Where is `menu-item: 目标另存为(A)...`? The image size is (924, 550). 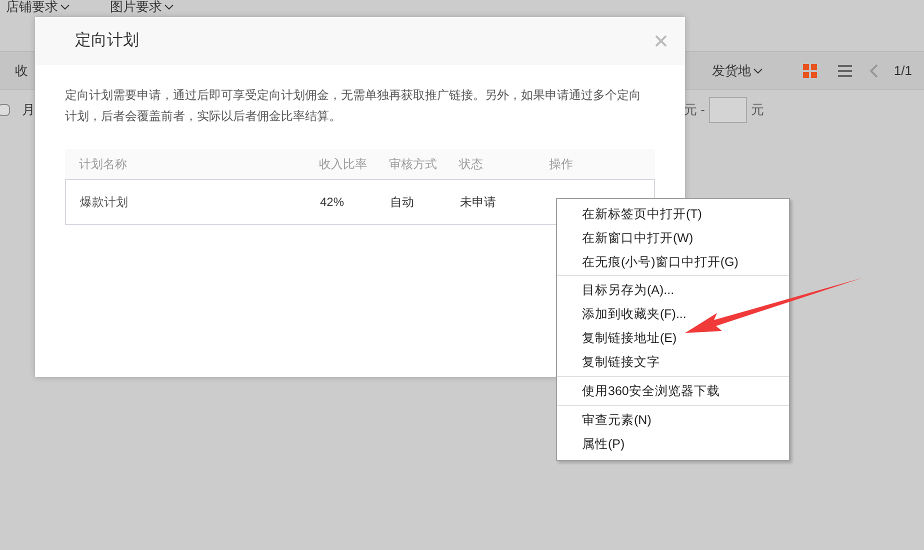 menu-item: 目标另存为(A)... is located at coordinates (673, 290).